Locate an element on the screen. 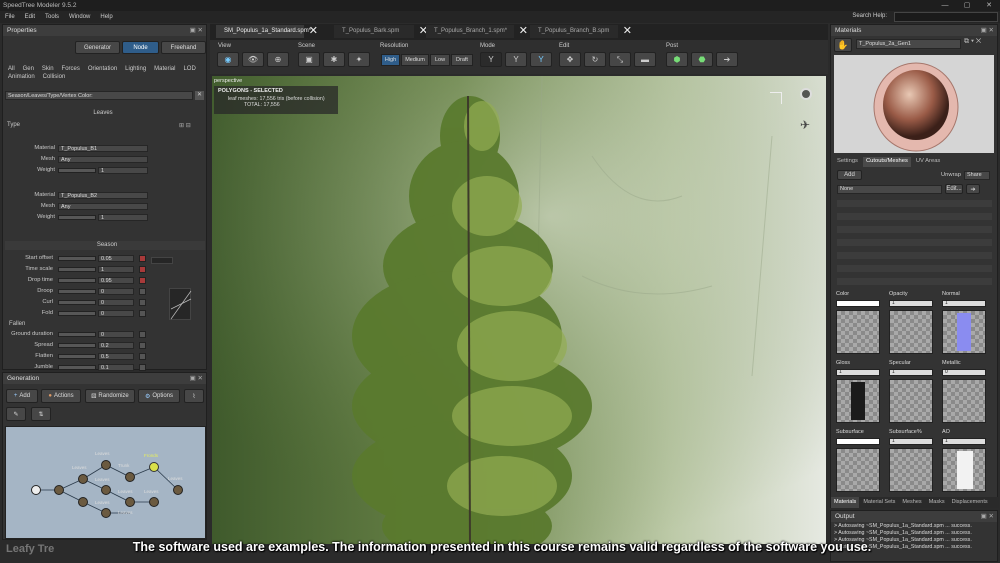 The image size is (1000, 563). scene-bounds-icon: ▣ is located at coordinates (309, 59).